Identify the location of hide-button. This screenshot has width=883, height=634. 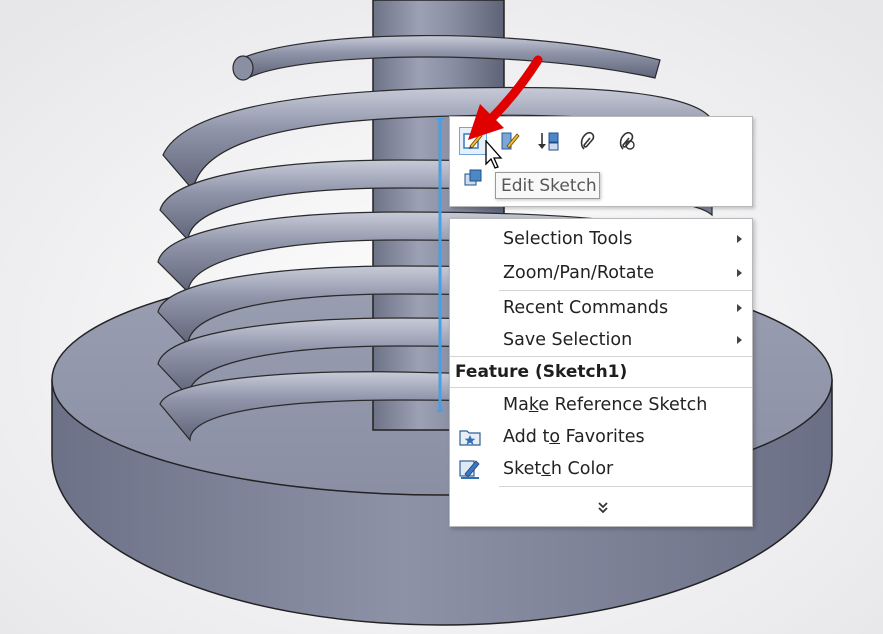
(588, 141).